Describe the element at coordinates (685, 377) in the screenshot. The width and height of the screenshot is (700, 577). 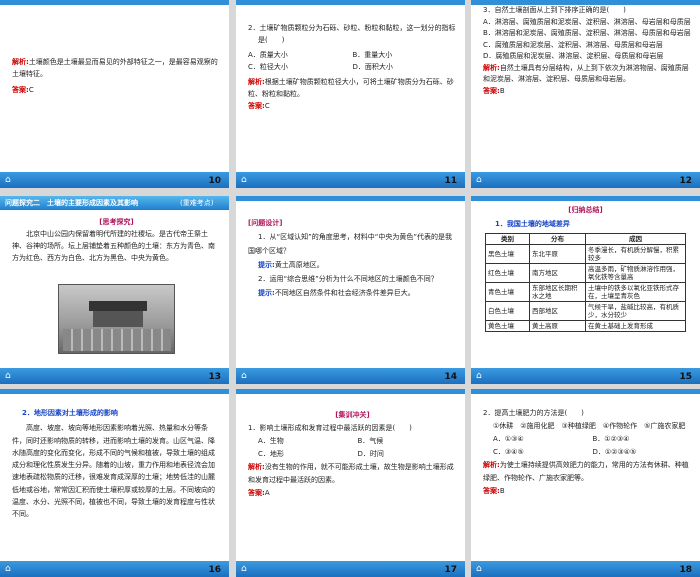
I see `page-number: 15` at that location.